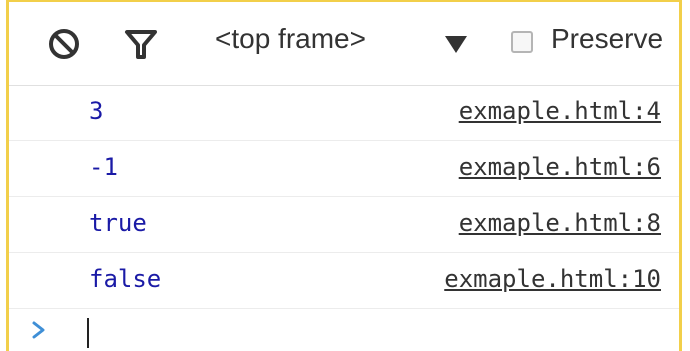 The height and width of the screenshot is (351, 690). Describe the element at coordinates (456, 44) in the screenshot. I see `context-dropdown-arrow-icon` at that location.